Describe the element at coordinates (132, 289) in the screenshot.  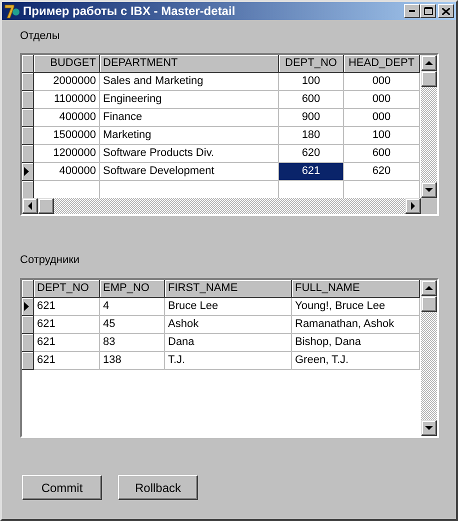
I see `column-header: EMP_NO` at that location.